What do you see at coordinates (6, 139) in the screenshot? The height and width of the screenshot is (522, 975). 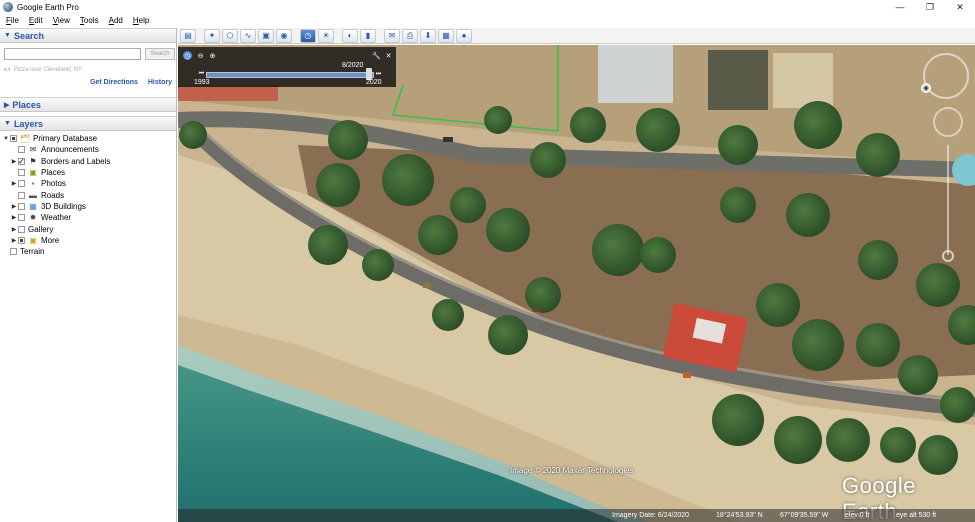 I see `expand-arrow-icon: ▼` at bounding box center [6, 139].